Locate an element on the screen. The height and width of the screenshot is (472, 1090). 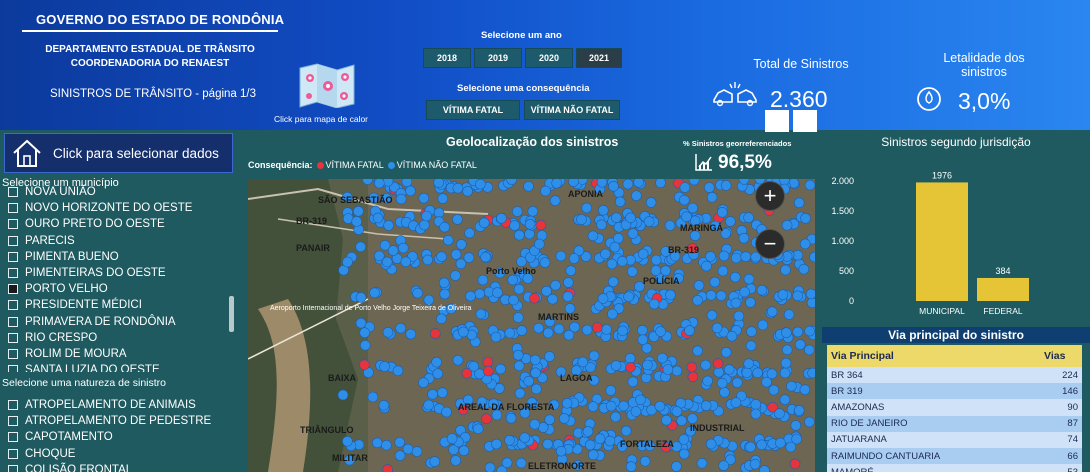
nature-item: ATROPELAMENTO DE ANIMAIS is located at coordinates (120, 405).